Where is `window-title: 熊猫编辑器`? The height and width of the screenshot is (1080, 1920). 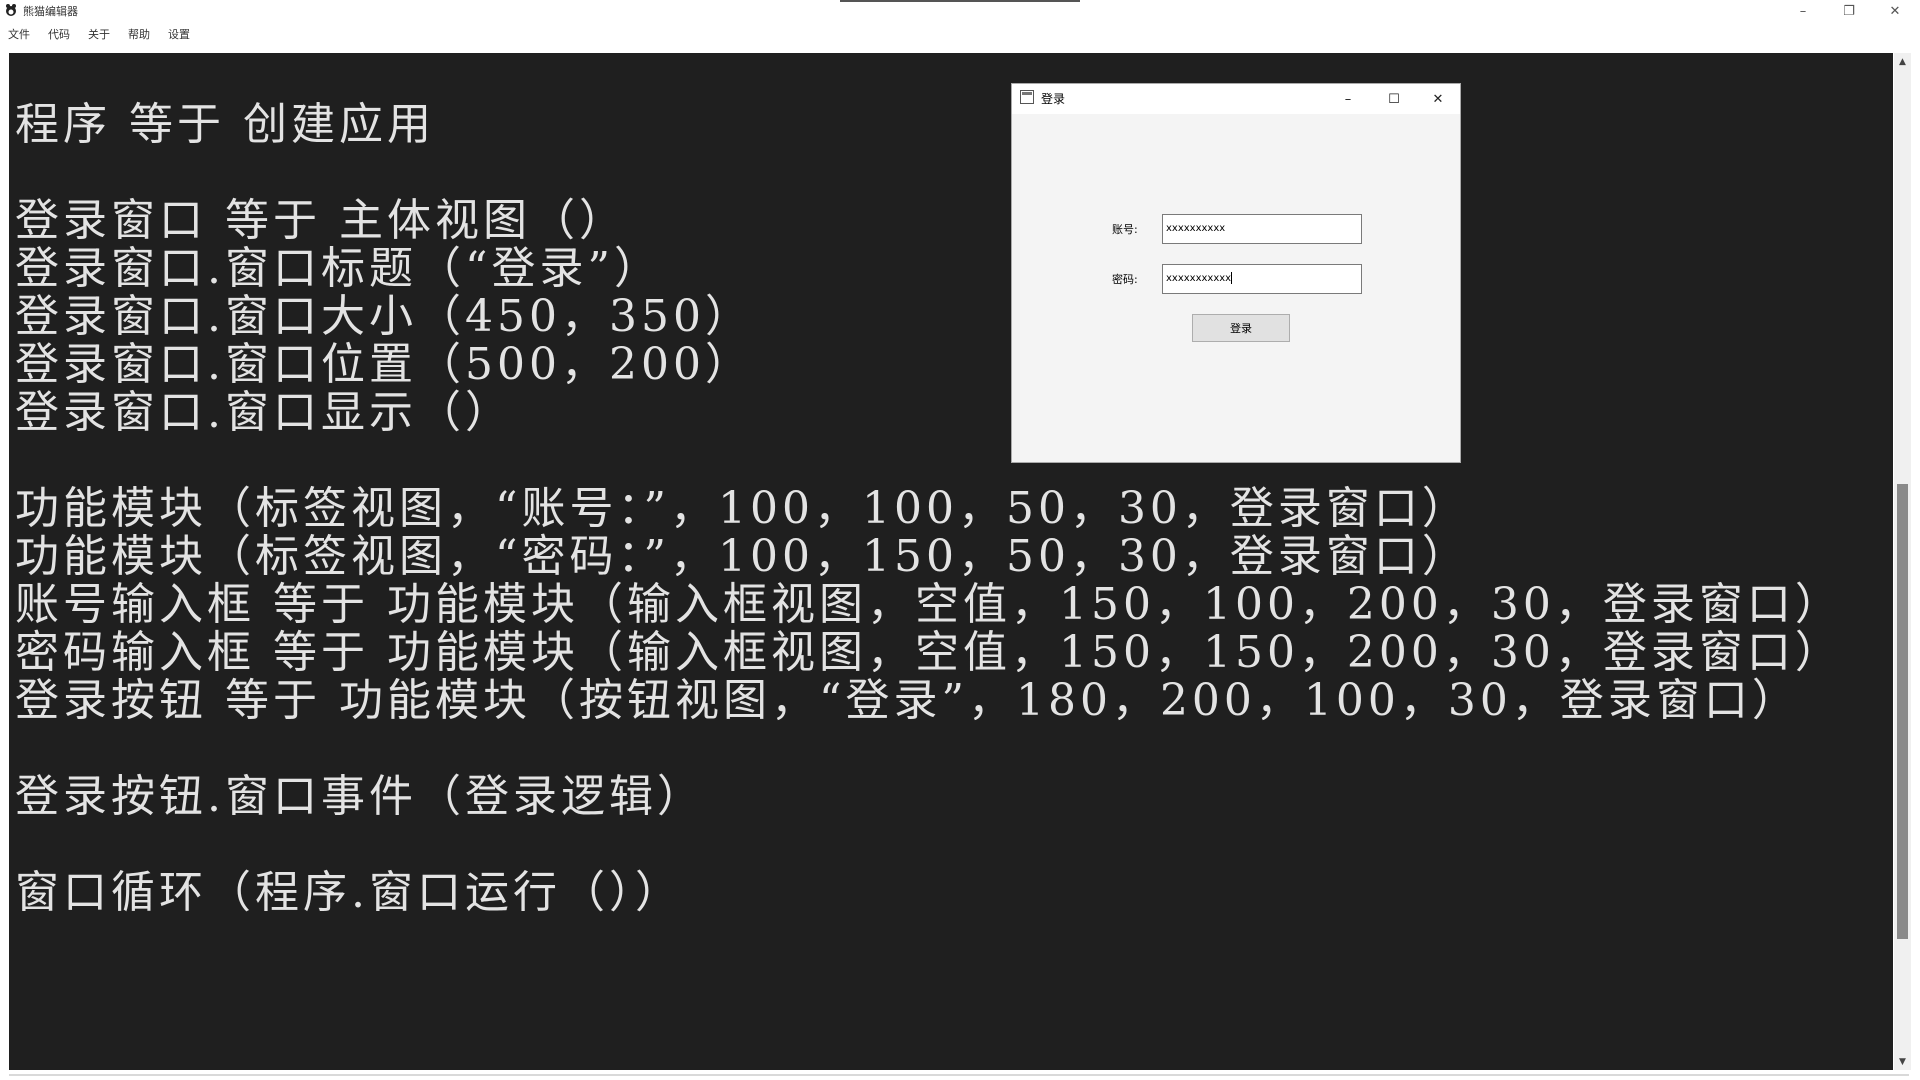 window-title: 熊猫编辑器 is located at coordinates (50, 11).